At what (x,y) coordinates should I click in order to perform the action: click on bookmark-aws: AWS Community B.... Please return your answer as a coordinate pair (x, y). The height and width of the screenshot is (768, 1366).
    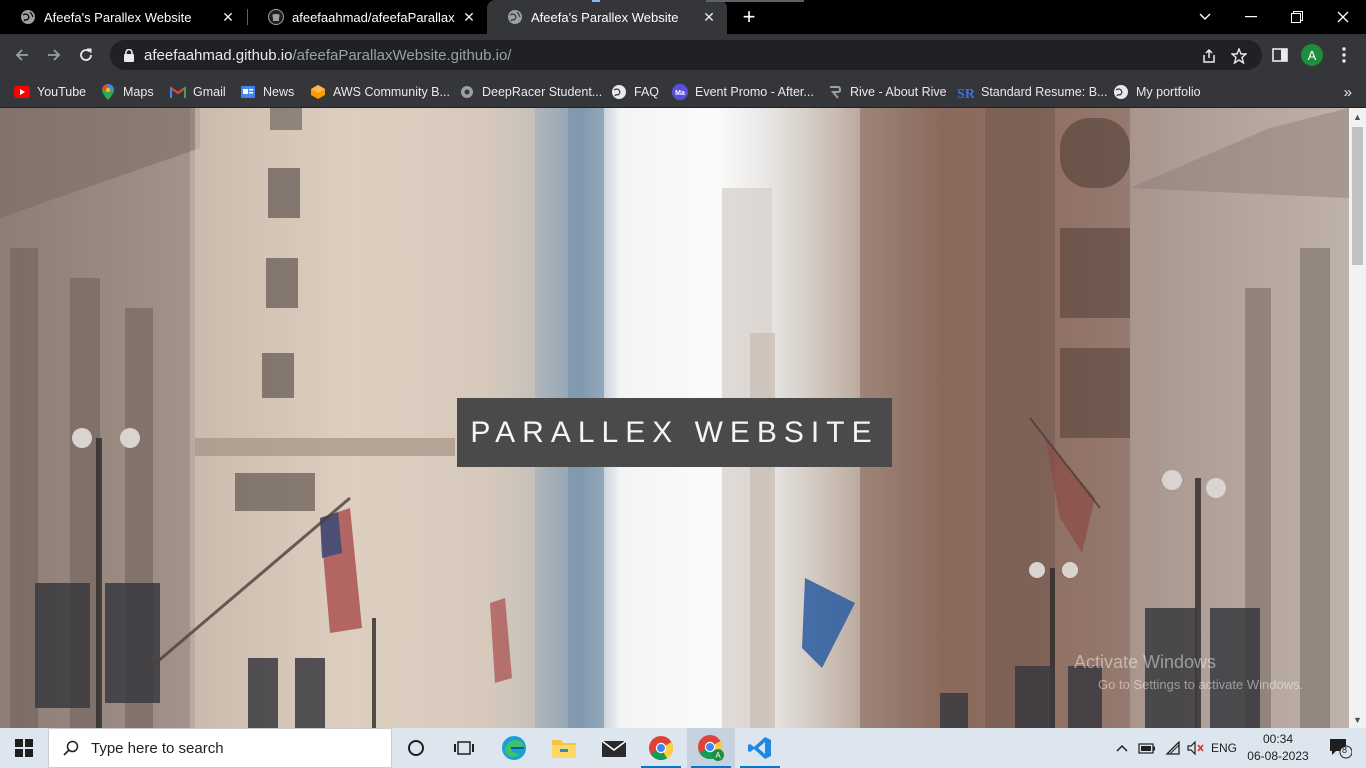
    Looking at the image, I should click on (380, 92).